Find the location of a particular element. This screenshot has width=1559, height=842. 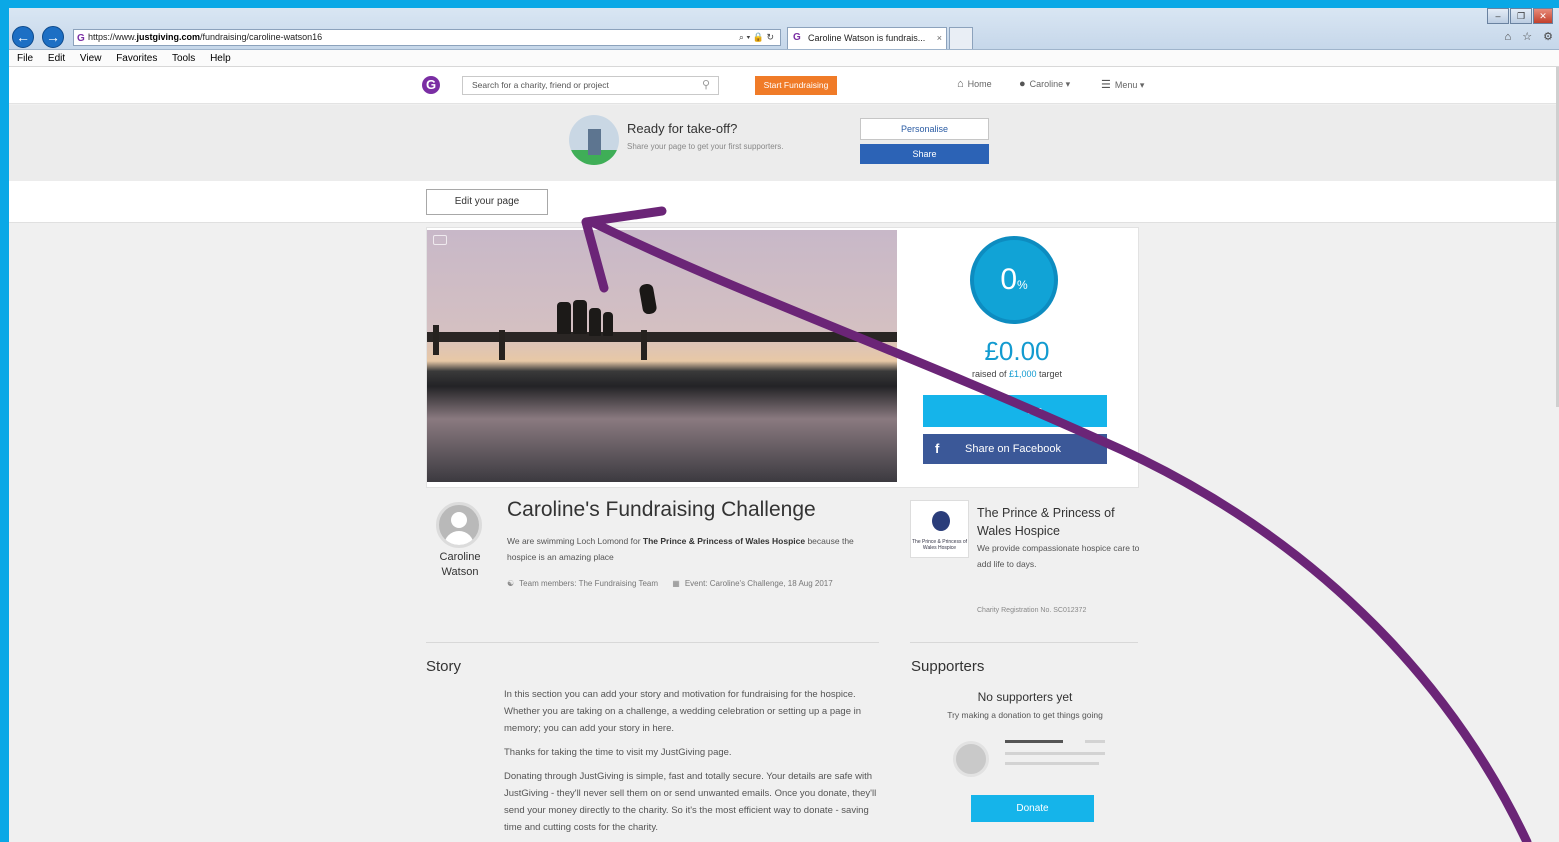

cover-photo is located at coordinates (662, 356).